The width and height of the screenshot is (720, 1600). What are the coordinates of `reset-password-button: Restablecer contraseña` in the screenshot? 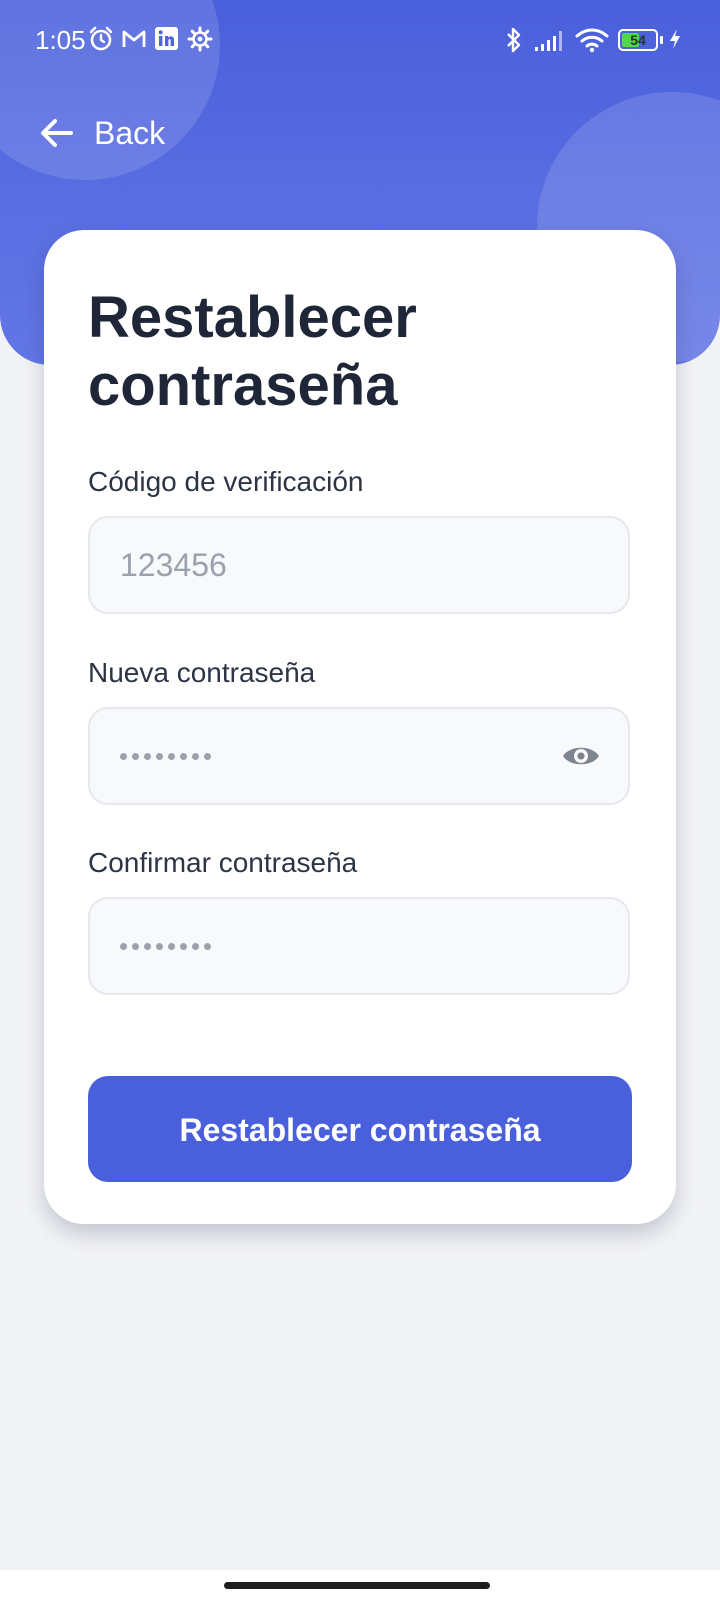 It's located at (360, 1129).